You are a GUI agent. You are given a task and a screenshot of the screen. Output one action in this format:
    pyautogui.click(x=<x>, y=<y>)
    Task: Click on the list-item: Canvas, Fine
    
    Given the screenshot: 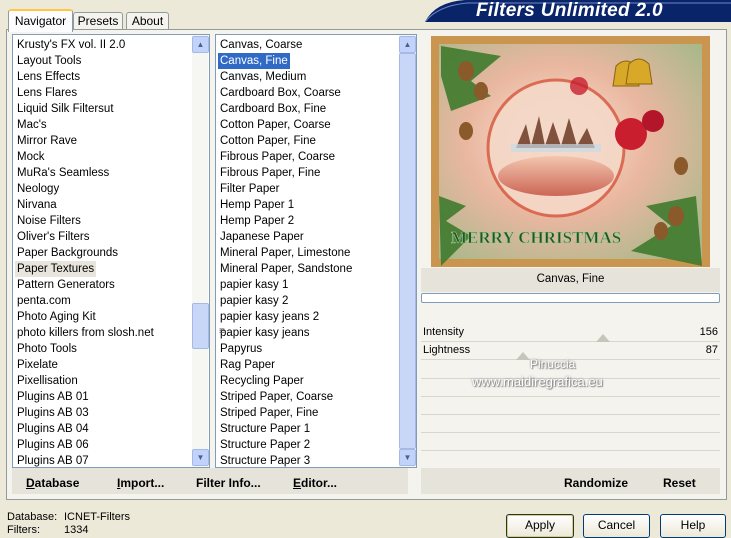 What is the action you would take?
    pyautogui.click(x=254, y=61)
    